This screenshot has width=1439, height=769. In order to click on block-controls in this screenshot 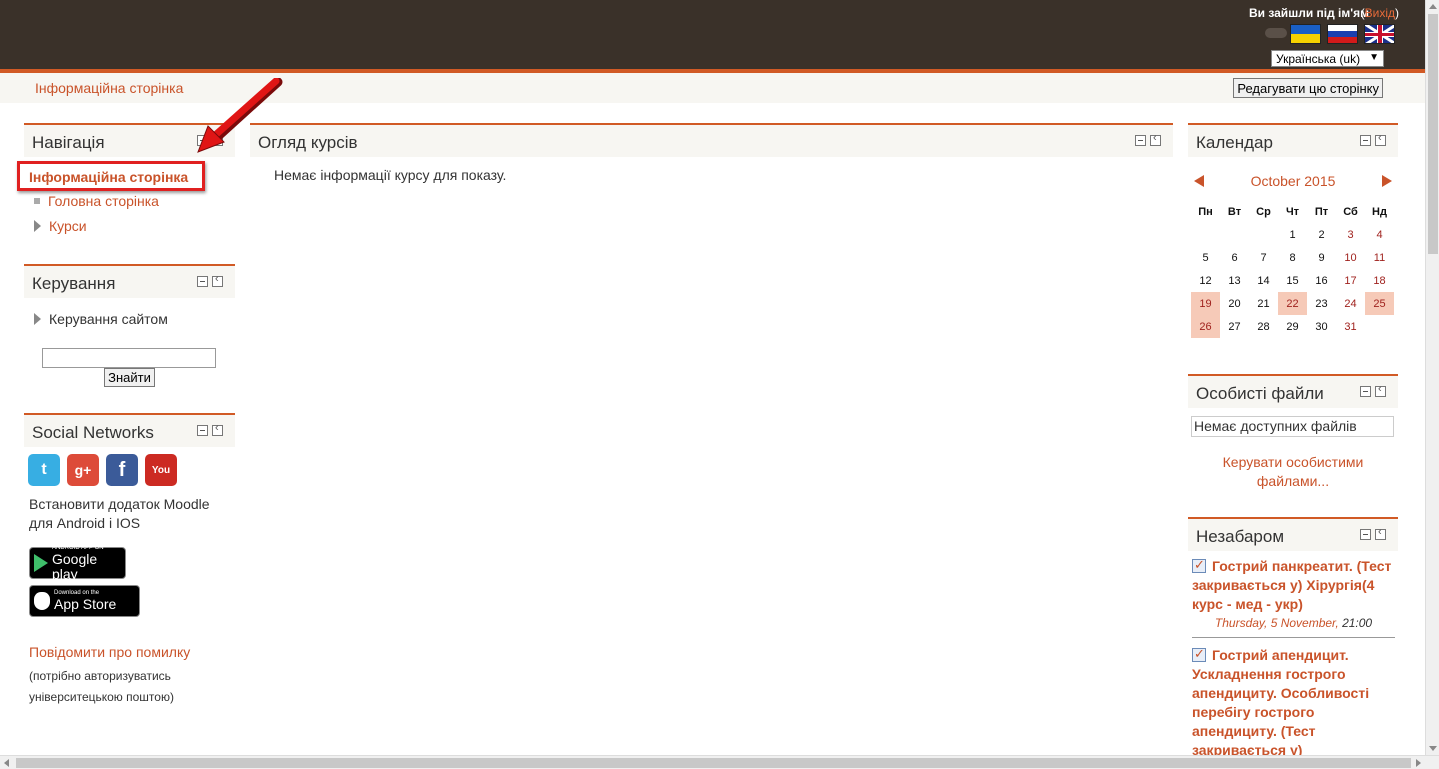, I will do `click(210, 429)`.